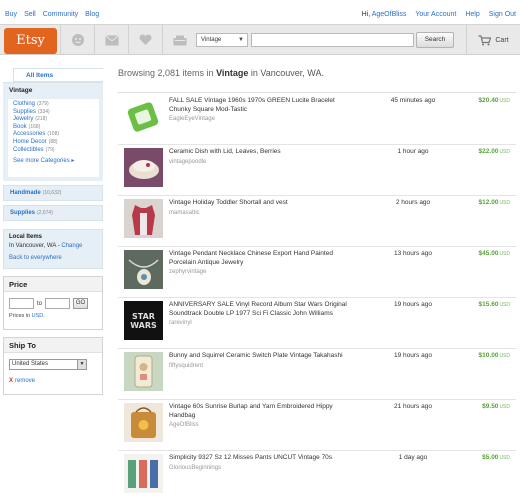 The width and height of the screenshot is (520, 500). I want to click on nav-blog-link: Blog, so click(92, 14).